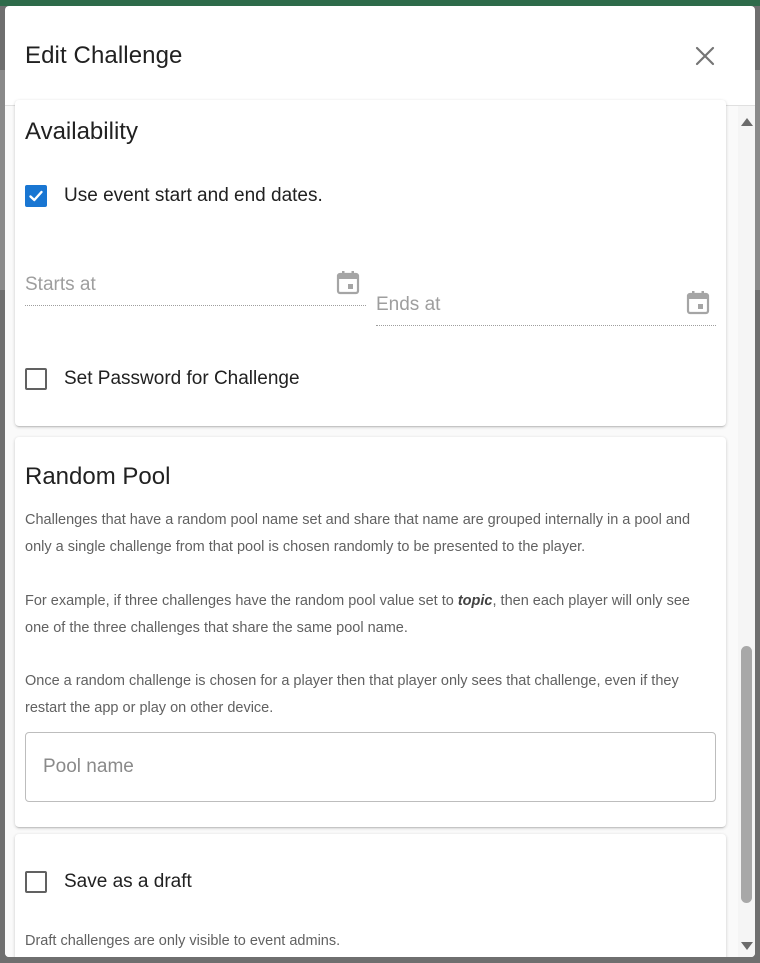 The height and width of the screenshot is (963, 760). What do you see at coordinates (475, 601) in the screenshot?
I see `example-topic-term: topic` at bounding box center [475, 601].